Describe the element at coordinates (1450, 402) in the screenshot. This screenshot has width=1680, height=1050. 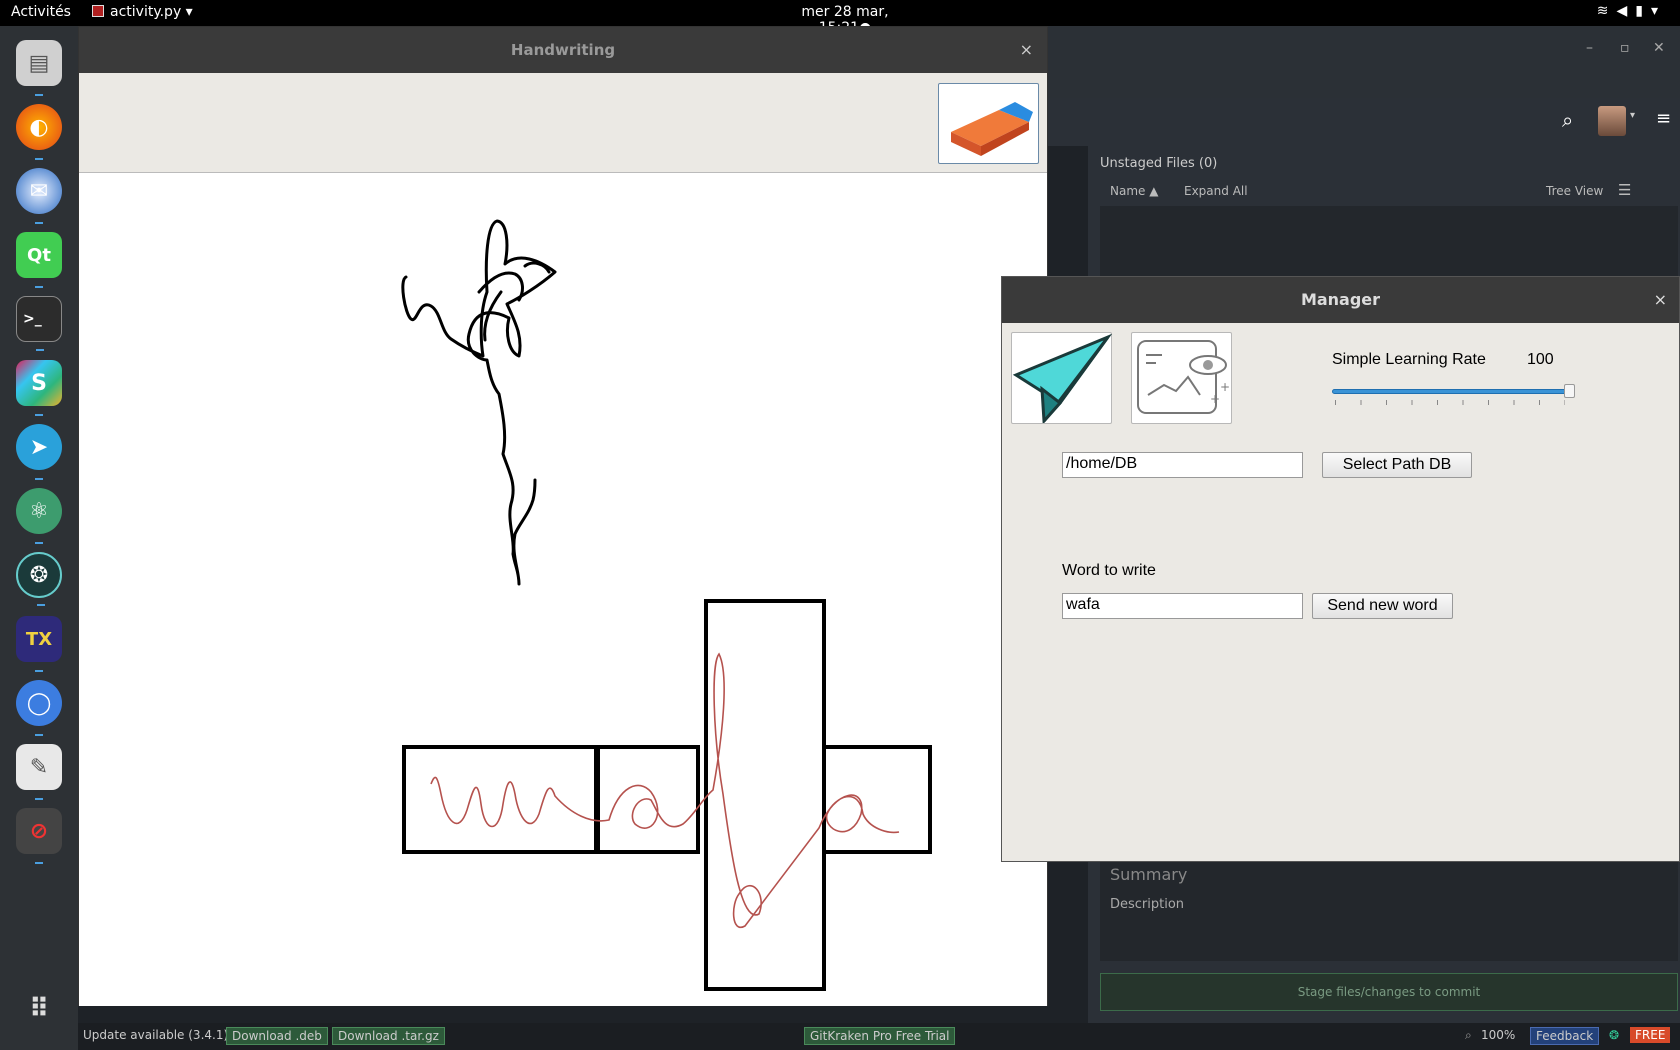
I see `slider-ticks` at that location.